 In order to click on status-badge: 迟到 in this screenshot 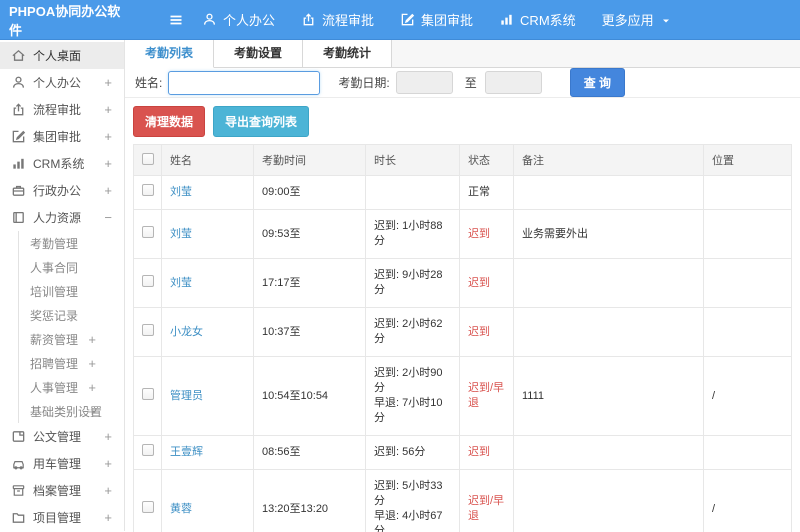, I will do `click(479, 331)`.